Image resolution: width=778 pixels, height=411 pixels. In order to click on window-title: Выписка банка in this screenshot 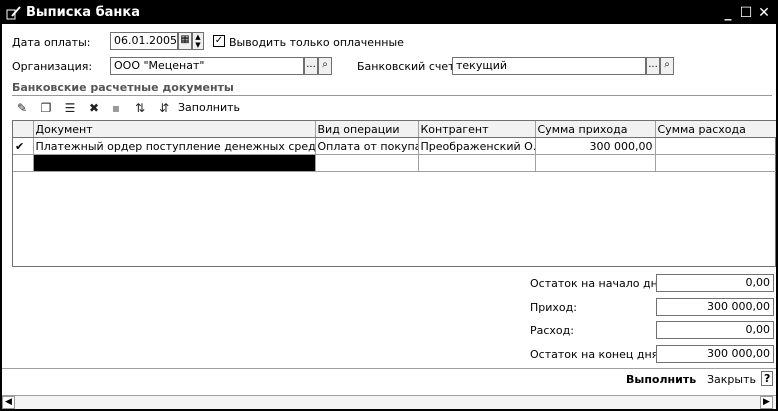, I will do `click(83, 12)`.